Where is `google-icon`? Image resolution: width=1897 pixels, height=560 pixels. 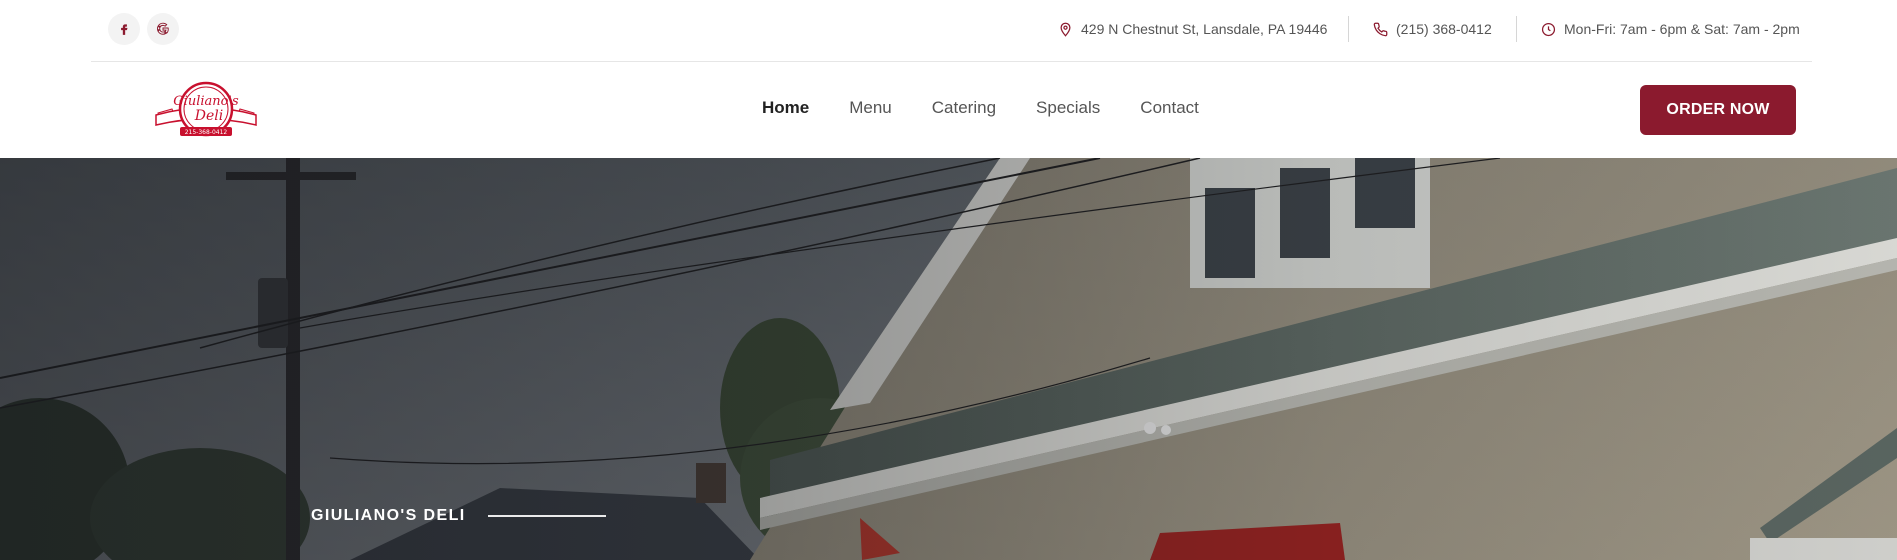
google-icon is located at coordinates (162, 28).